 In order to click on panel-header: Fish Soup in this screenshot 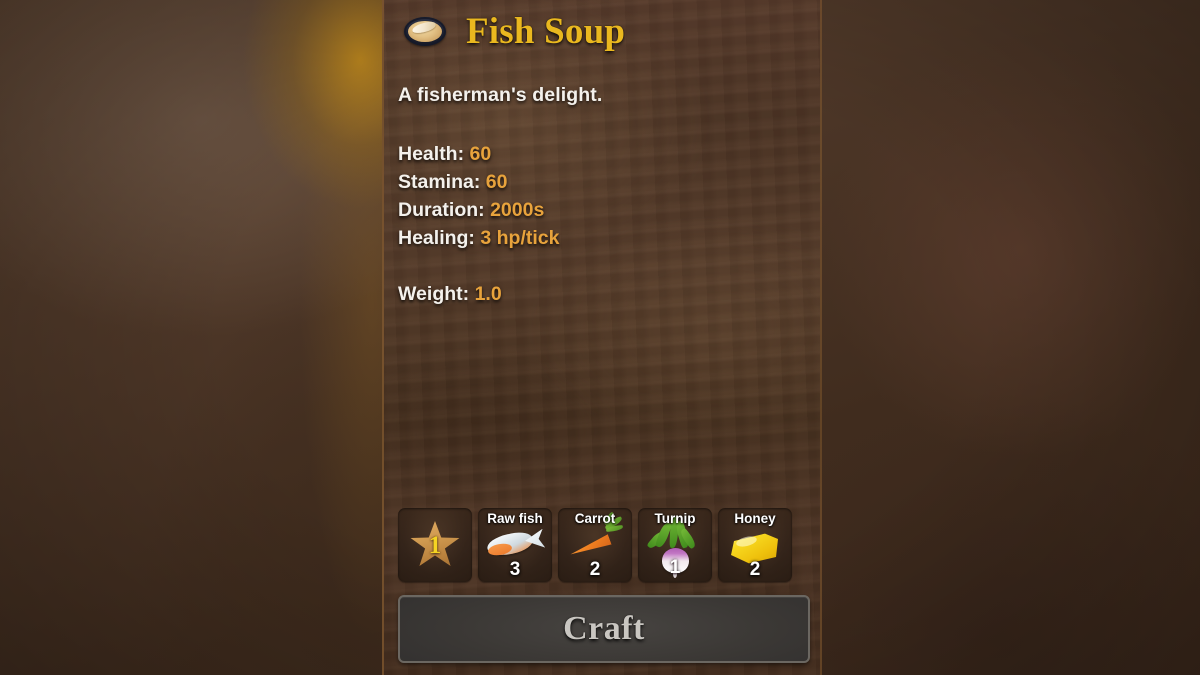, I will do `click(511, 31)`.